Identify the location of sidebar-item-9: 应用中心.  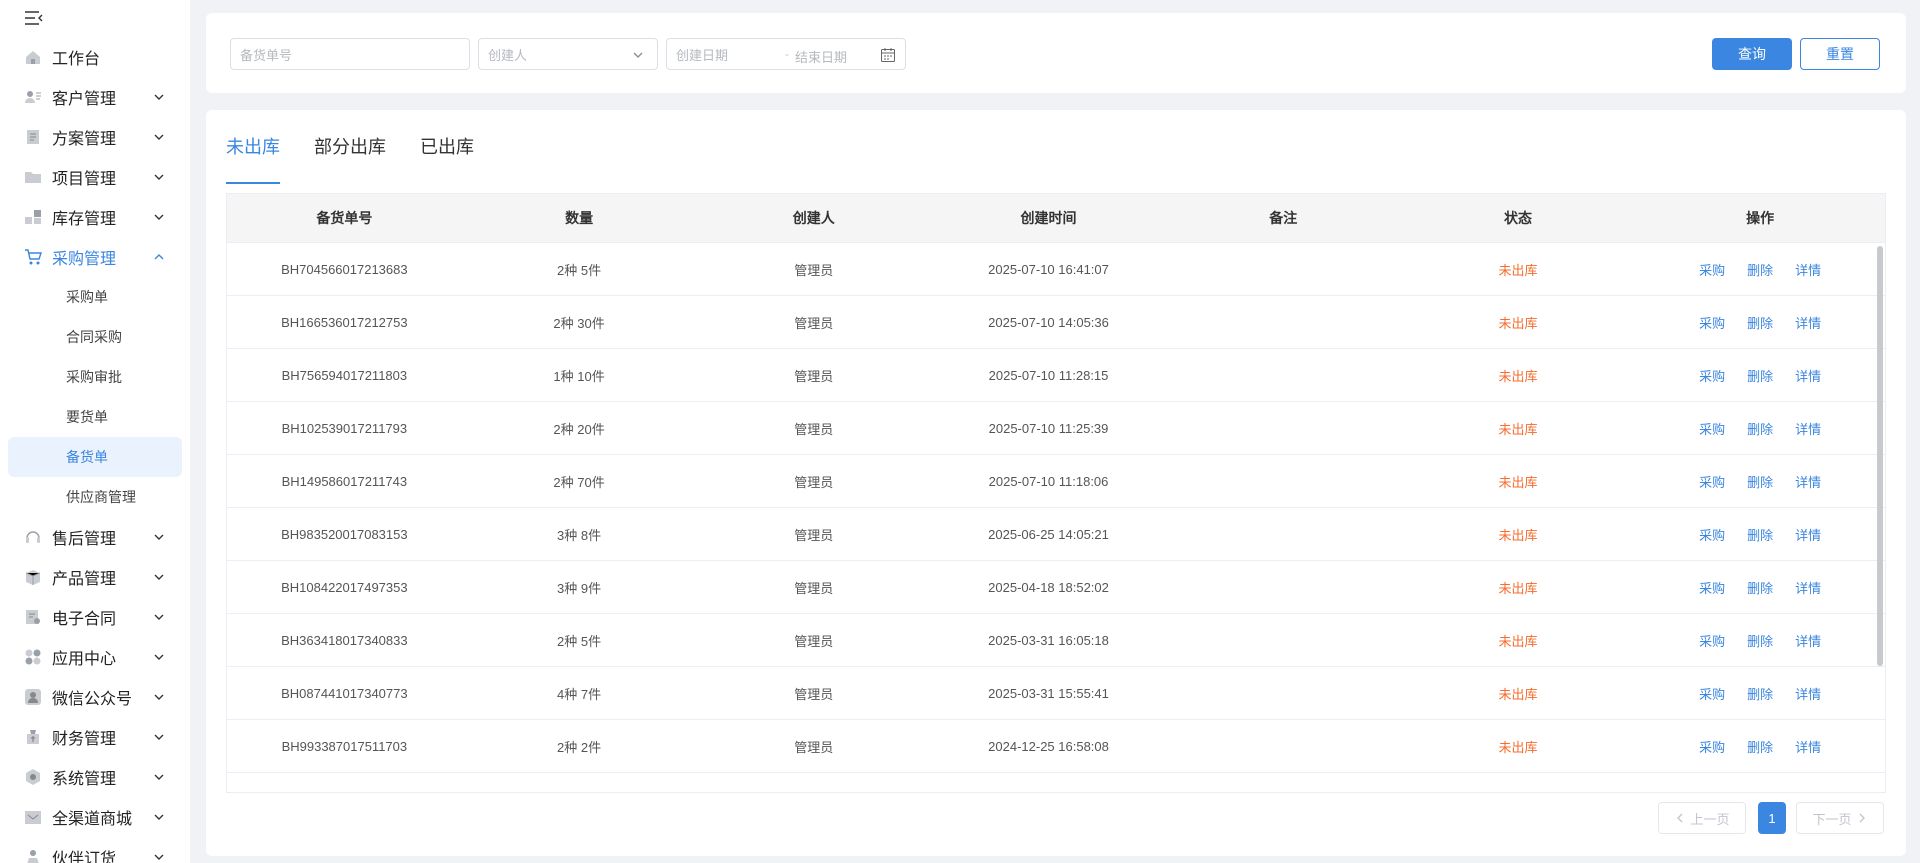
(95, 657).